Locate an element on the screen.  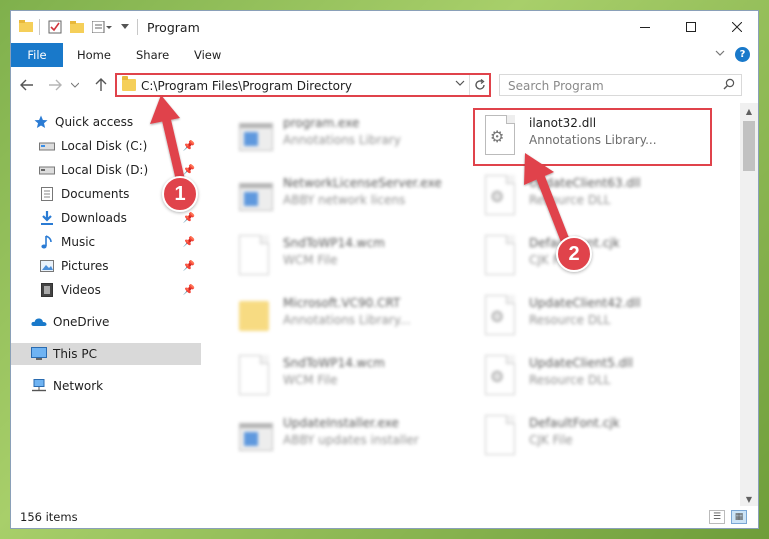
list-item: program.exe Annotations Library is located at coordinates (348, 137).